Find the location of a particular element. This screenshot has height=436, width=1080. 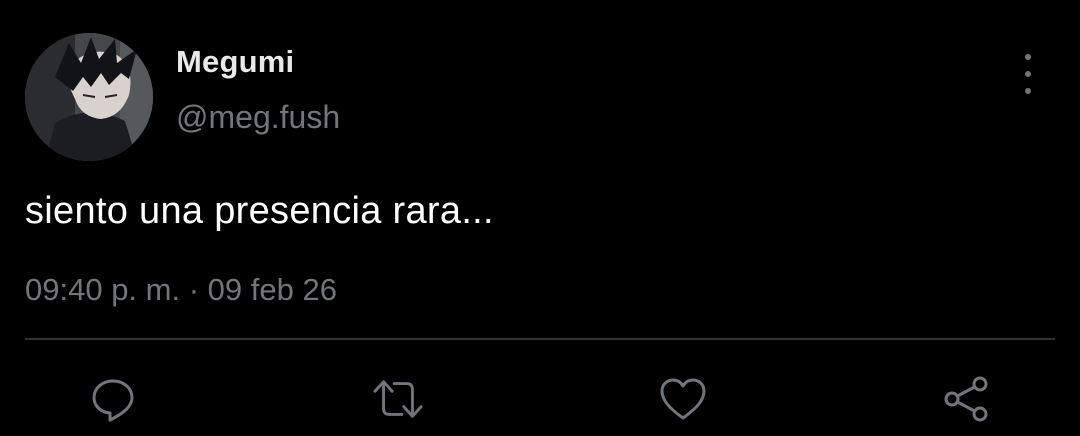

share-icon is located at coordinates (966, 399).